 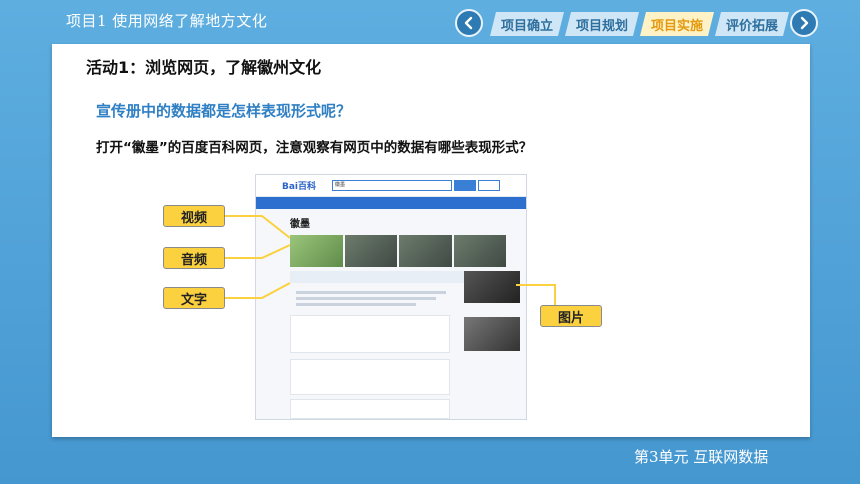 What do you see at coordinates (194, 258) in the screenshot?
I see `callout-audio: 音频` at bounding box center [194, 258].